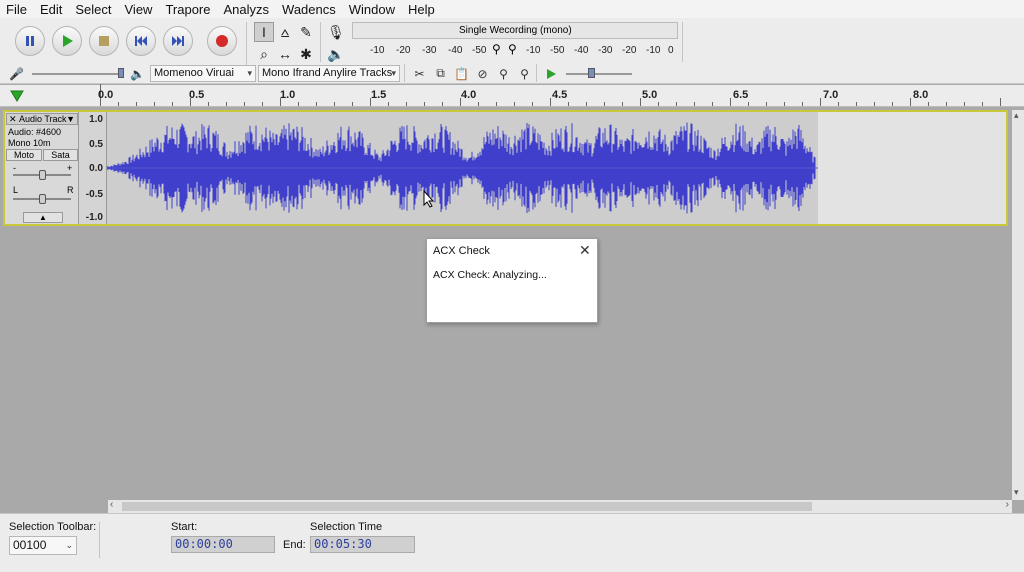  What do you see at coordinates (51, 9) in the screenshot?
I see `menu-edit: Edit` at bounding box center [51, 9].